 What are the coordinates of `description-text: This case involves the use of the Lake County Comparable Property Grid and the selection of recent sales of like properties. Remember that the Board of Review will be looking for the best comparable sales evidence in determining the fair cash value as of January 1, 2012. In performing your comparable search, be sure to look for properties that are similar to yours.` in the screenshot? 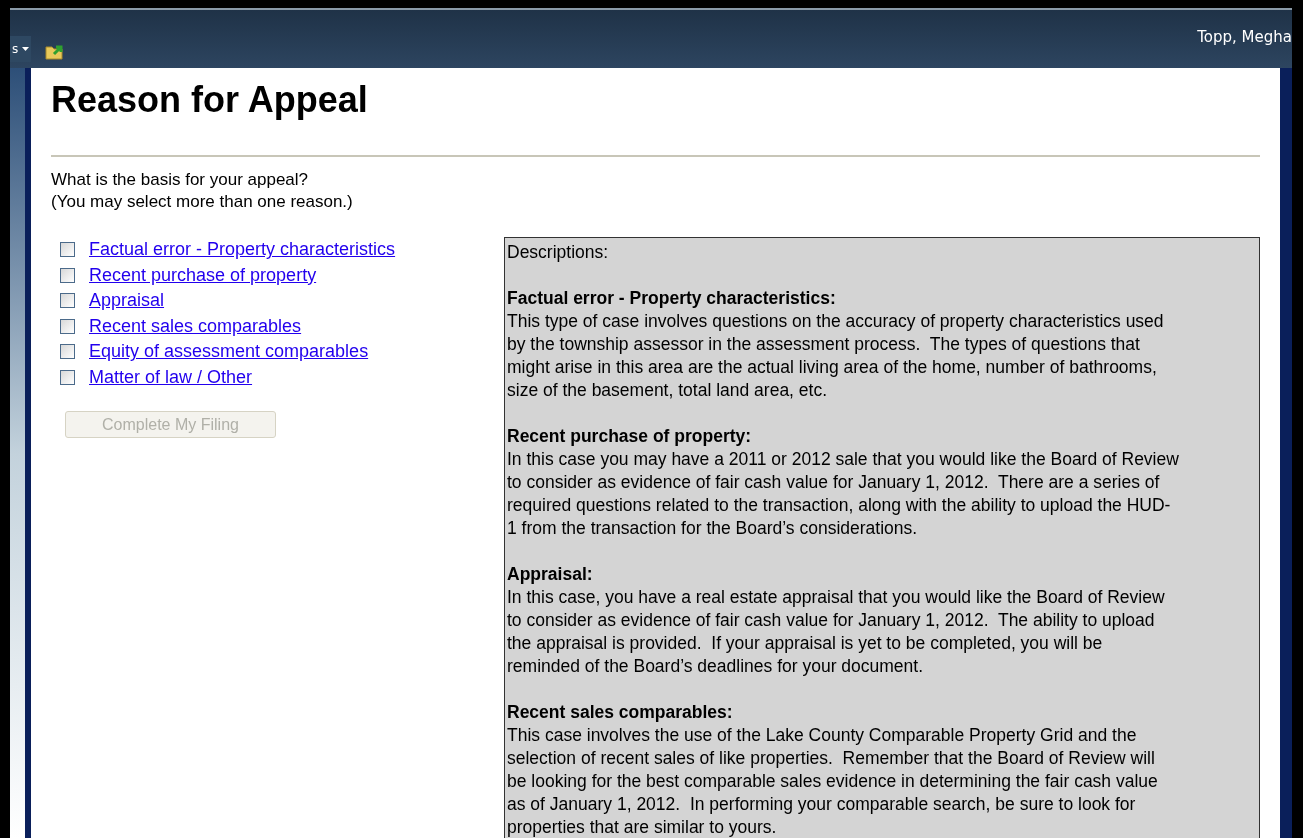 It's located at (833, 781).